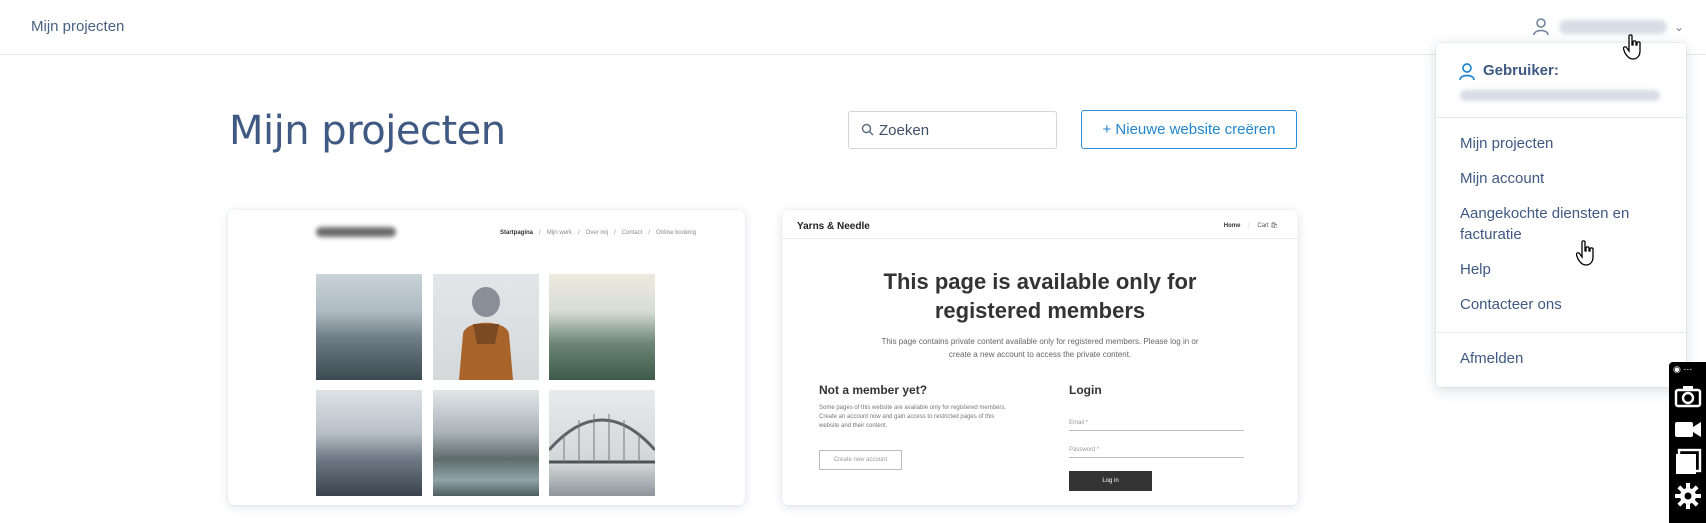  I want to click on login-button: Log in, so click(1110, 481).